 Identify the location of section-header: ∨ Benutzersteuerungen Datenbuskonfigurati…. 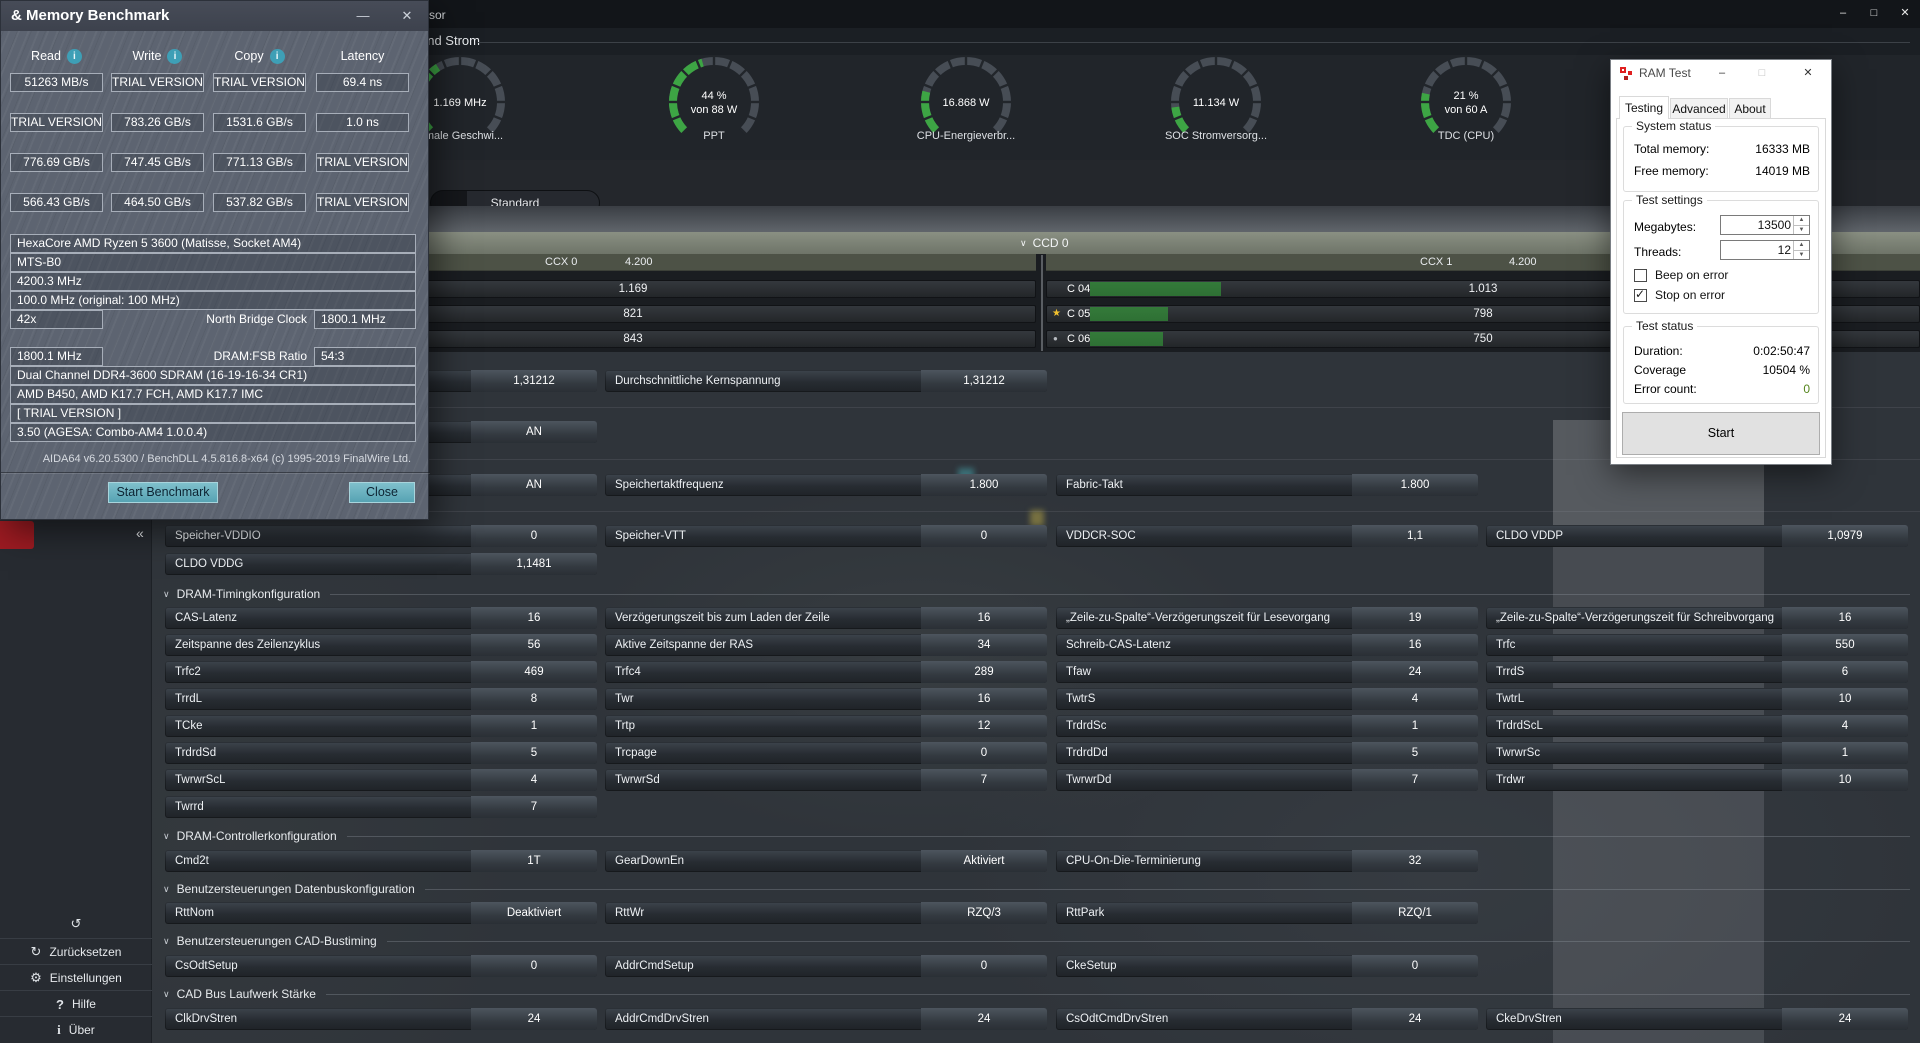
(1036, 889).